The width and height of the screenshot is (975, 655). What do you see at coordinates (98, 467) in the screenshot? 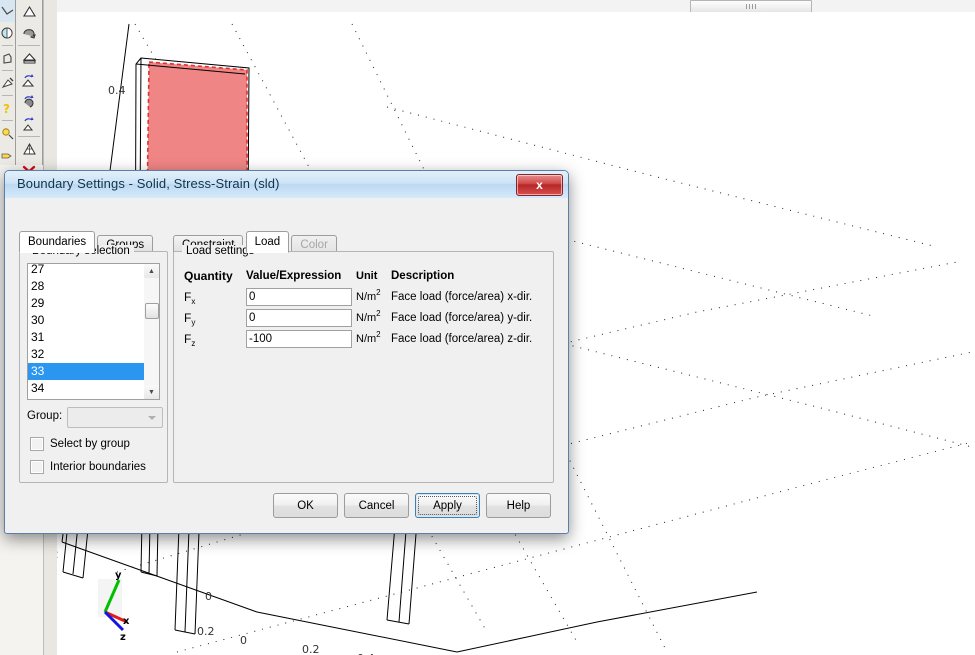
I see `interior-boundaries-label: Interior boundaries` at bounding box center [98, 467].